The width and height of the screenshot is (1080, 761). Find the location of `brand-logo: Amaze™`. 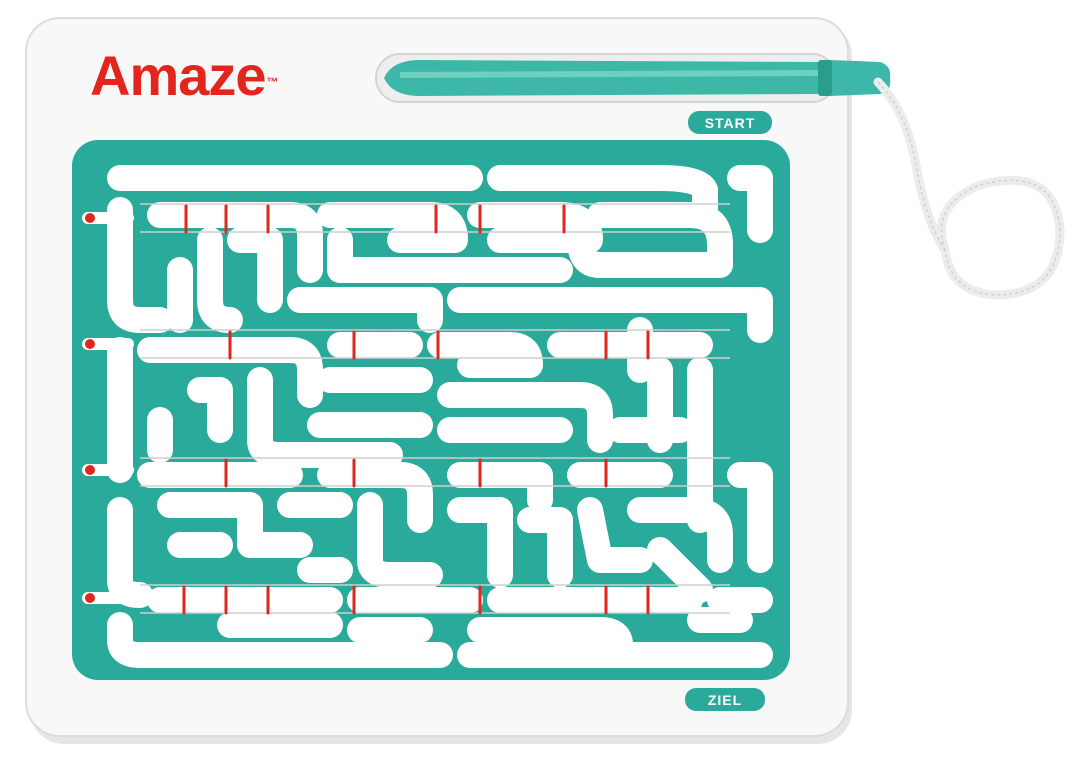

brand-logo: Amaze™ is located at coordinates (184, 76).